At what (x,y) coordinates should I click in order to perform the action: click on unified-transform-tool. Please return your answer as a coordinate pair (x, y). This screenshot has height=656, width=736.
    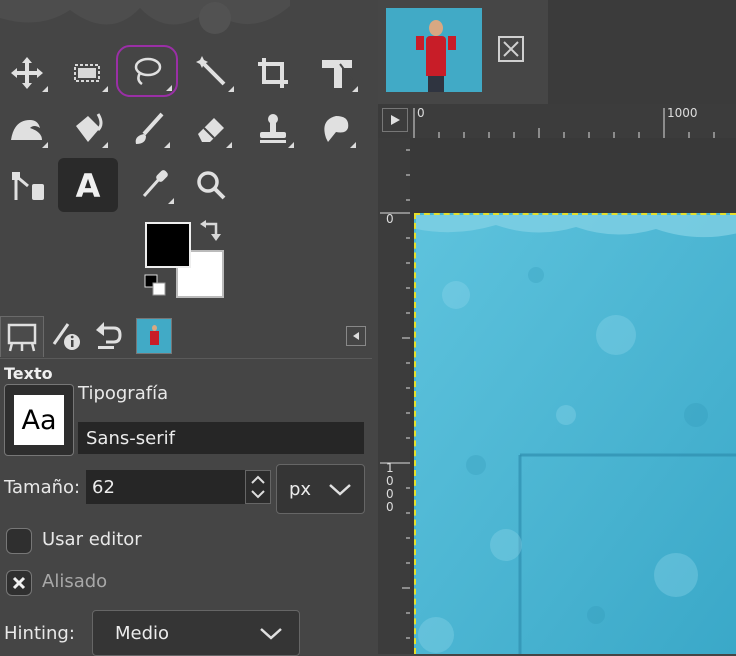
    Looking at the image, I should click on (337, 73).